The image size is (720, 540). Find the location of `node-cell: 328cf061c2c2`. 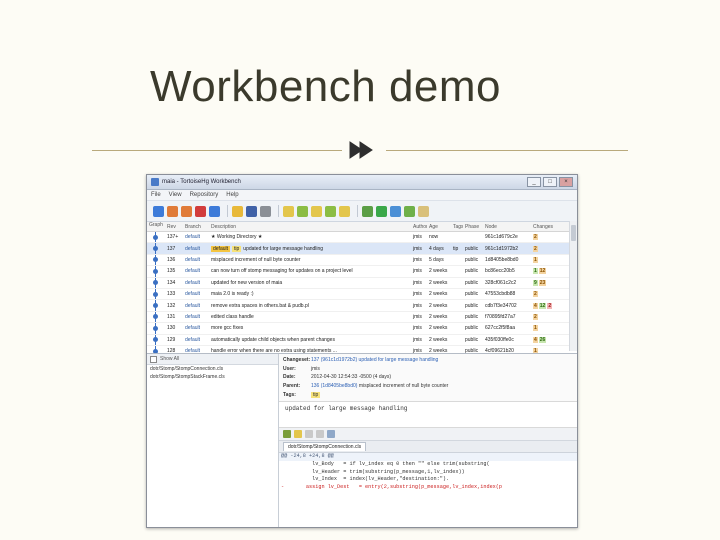

node-cell: 328cf061c2c2 is located at coordinates (501, 282).